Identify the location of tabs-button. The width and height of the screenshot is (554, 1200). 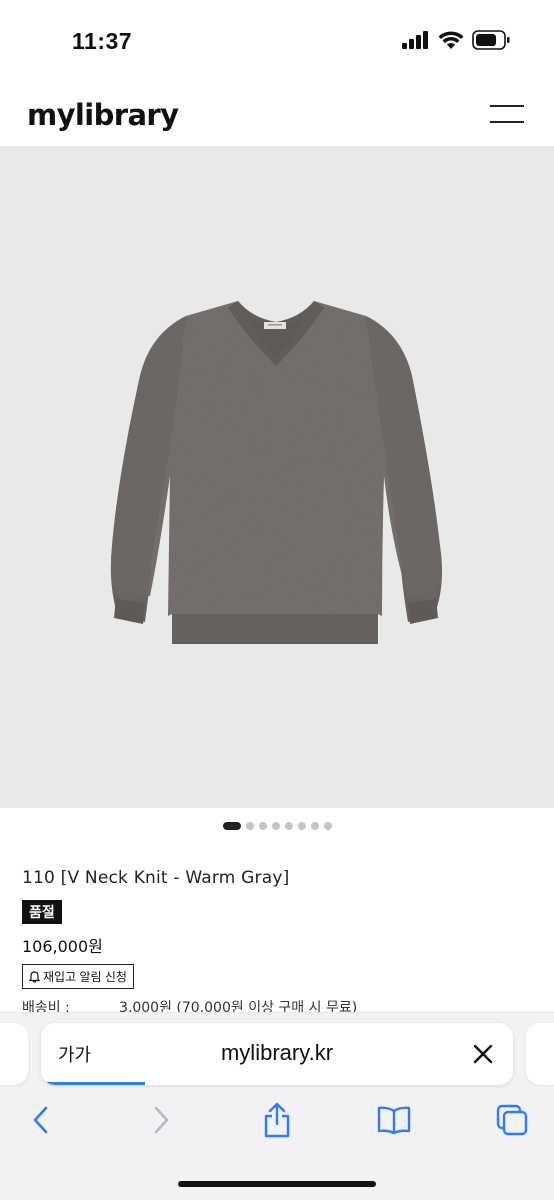
(512, 1120).